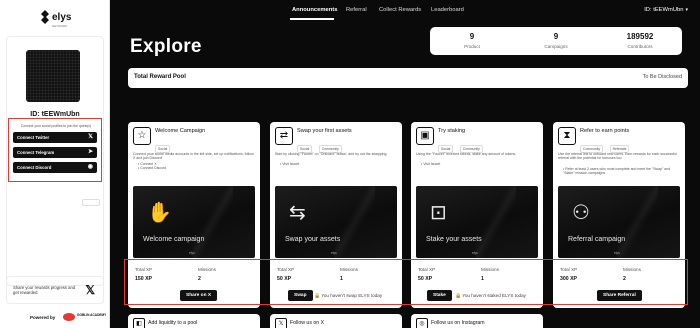 This screenshot has height=328, width=700. I want to click on page-title: Explore, so click(166, 46).